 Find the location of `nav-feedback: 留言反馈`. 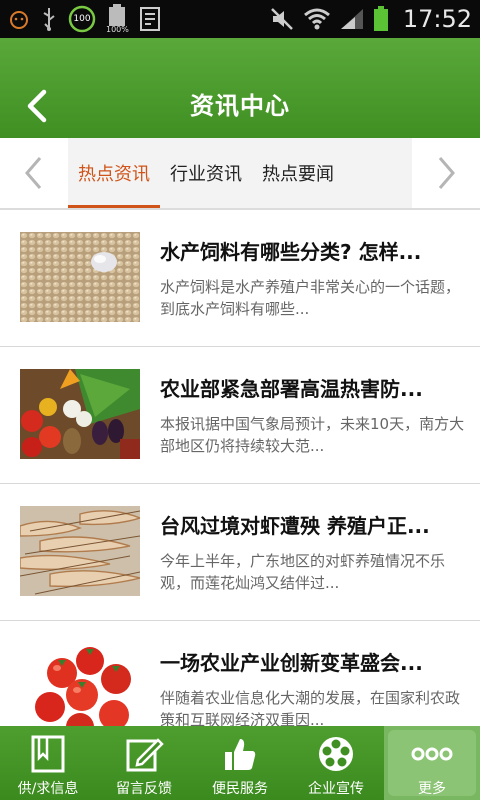

nav-feedback: 留言反馈 is located at coordinates (144, 763).